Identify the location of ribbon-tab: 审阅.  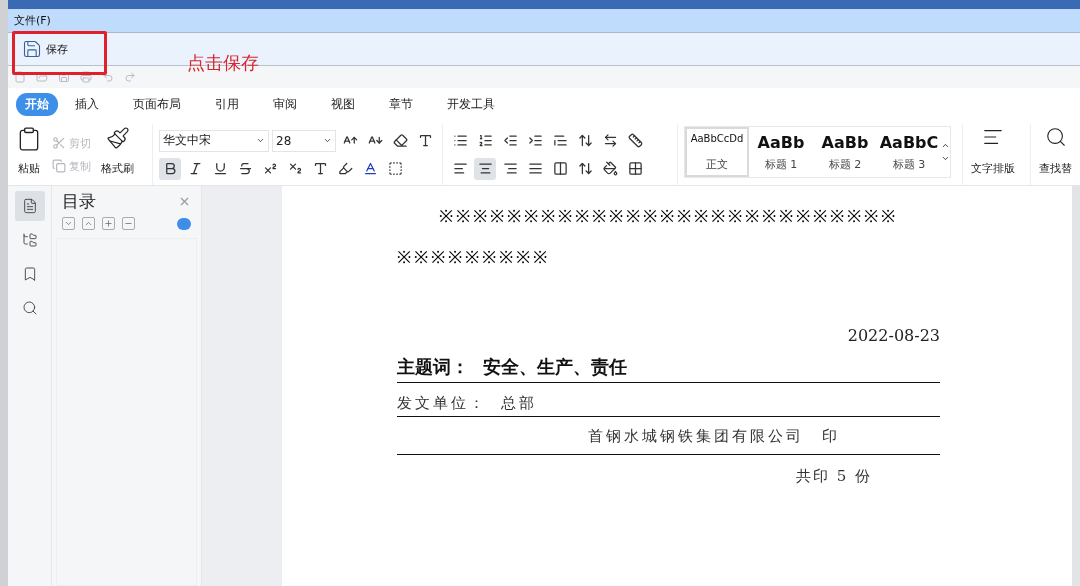
(285, 104).